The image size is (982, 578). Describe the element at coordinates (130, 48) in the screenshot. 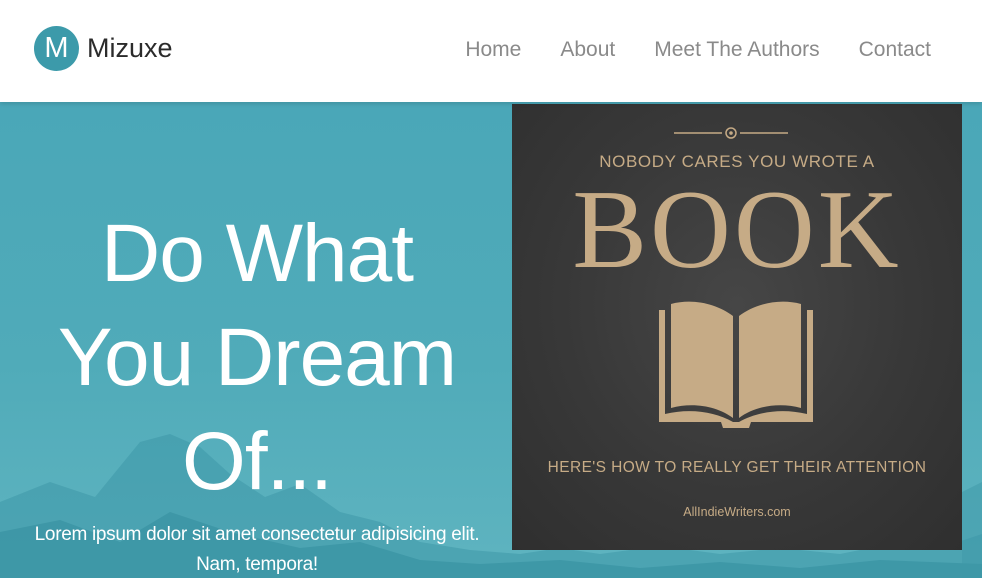

I see `brand-name: Mizuxe` at that location.